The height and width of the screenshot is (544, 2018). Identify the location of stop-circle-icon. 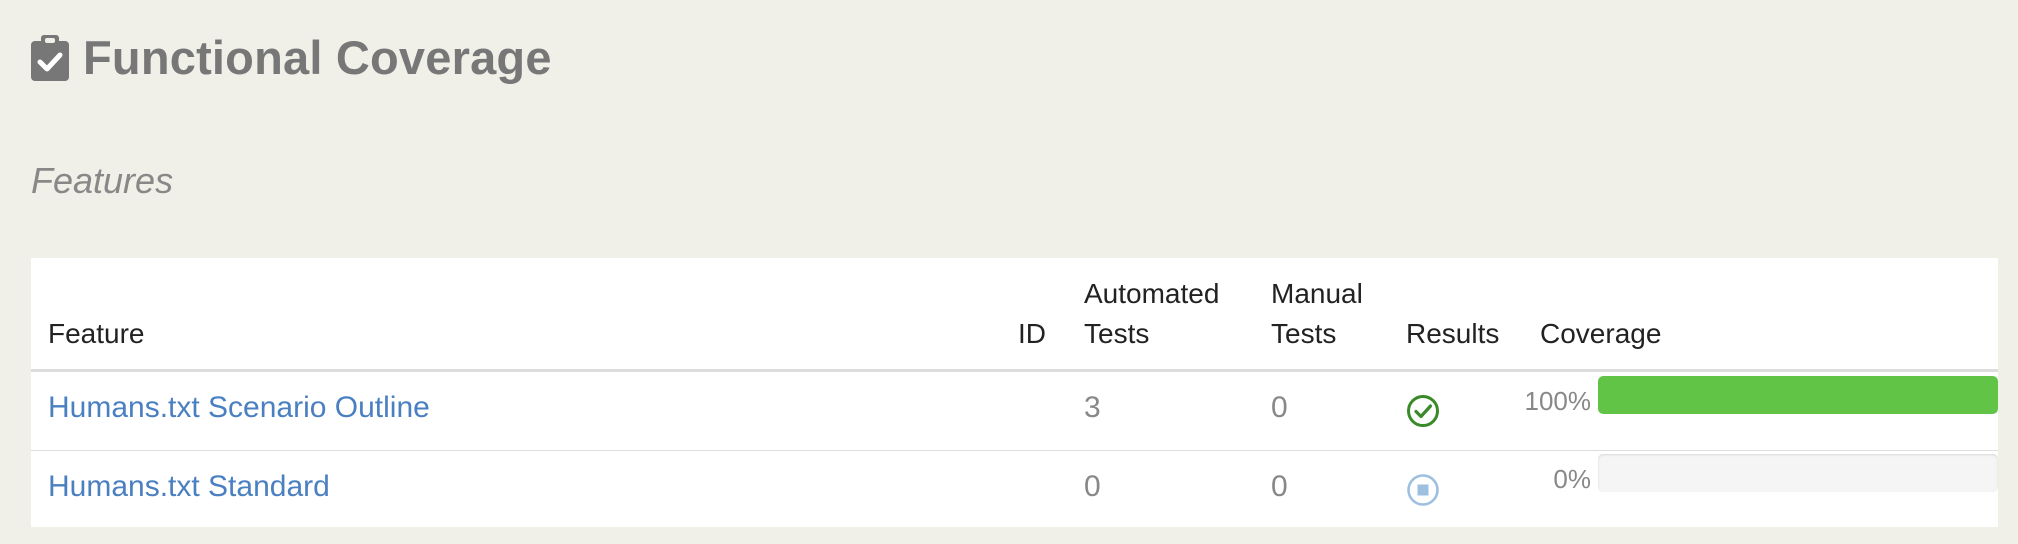
(1423, 490).